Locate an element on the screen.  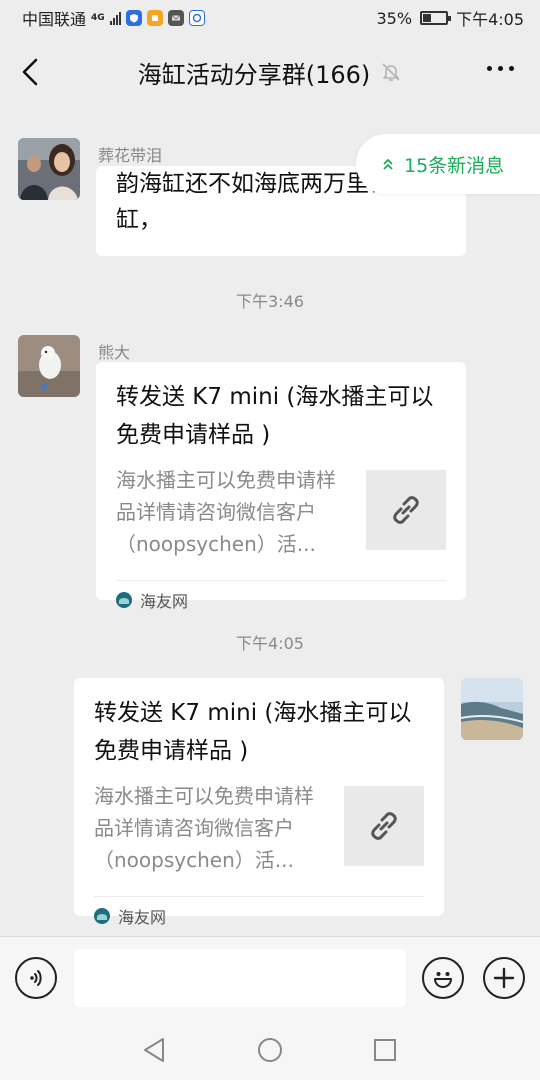
avatar-self is located at coordinates (492, 709).